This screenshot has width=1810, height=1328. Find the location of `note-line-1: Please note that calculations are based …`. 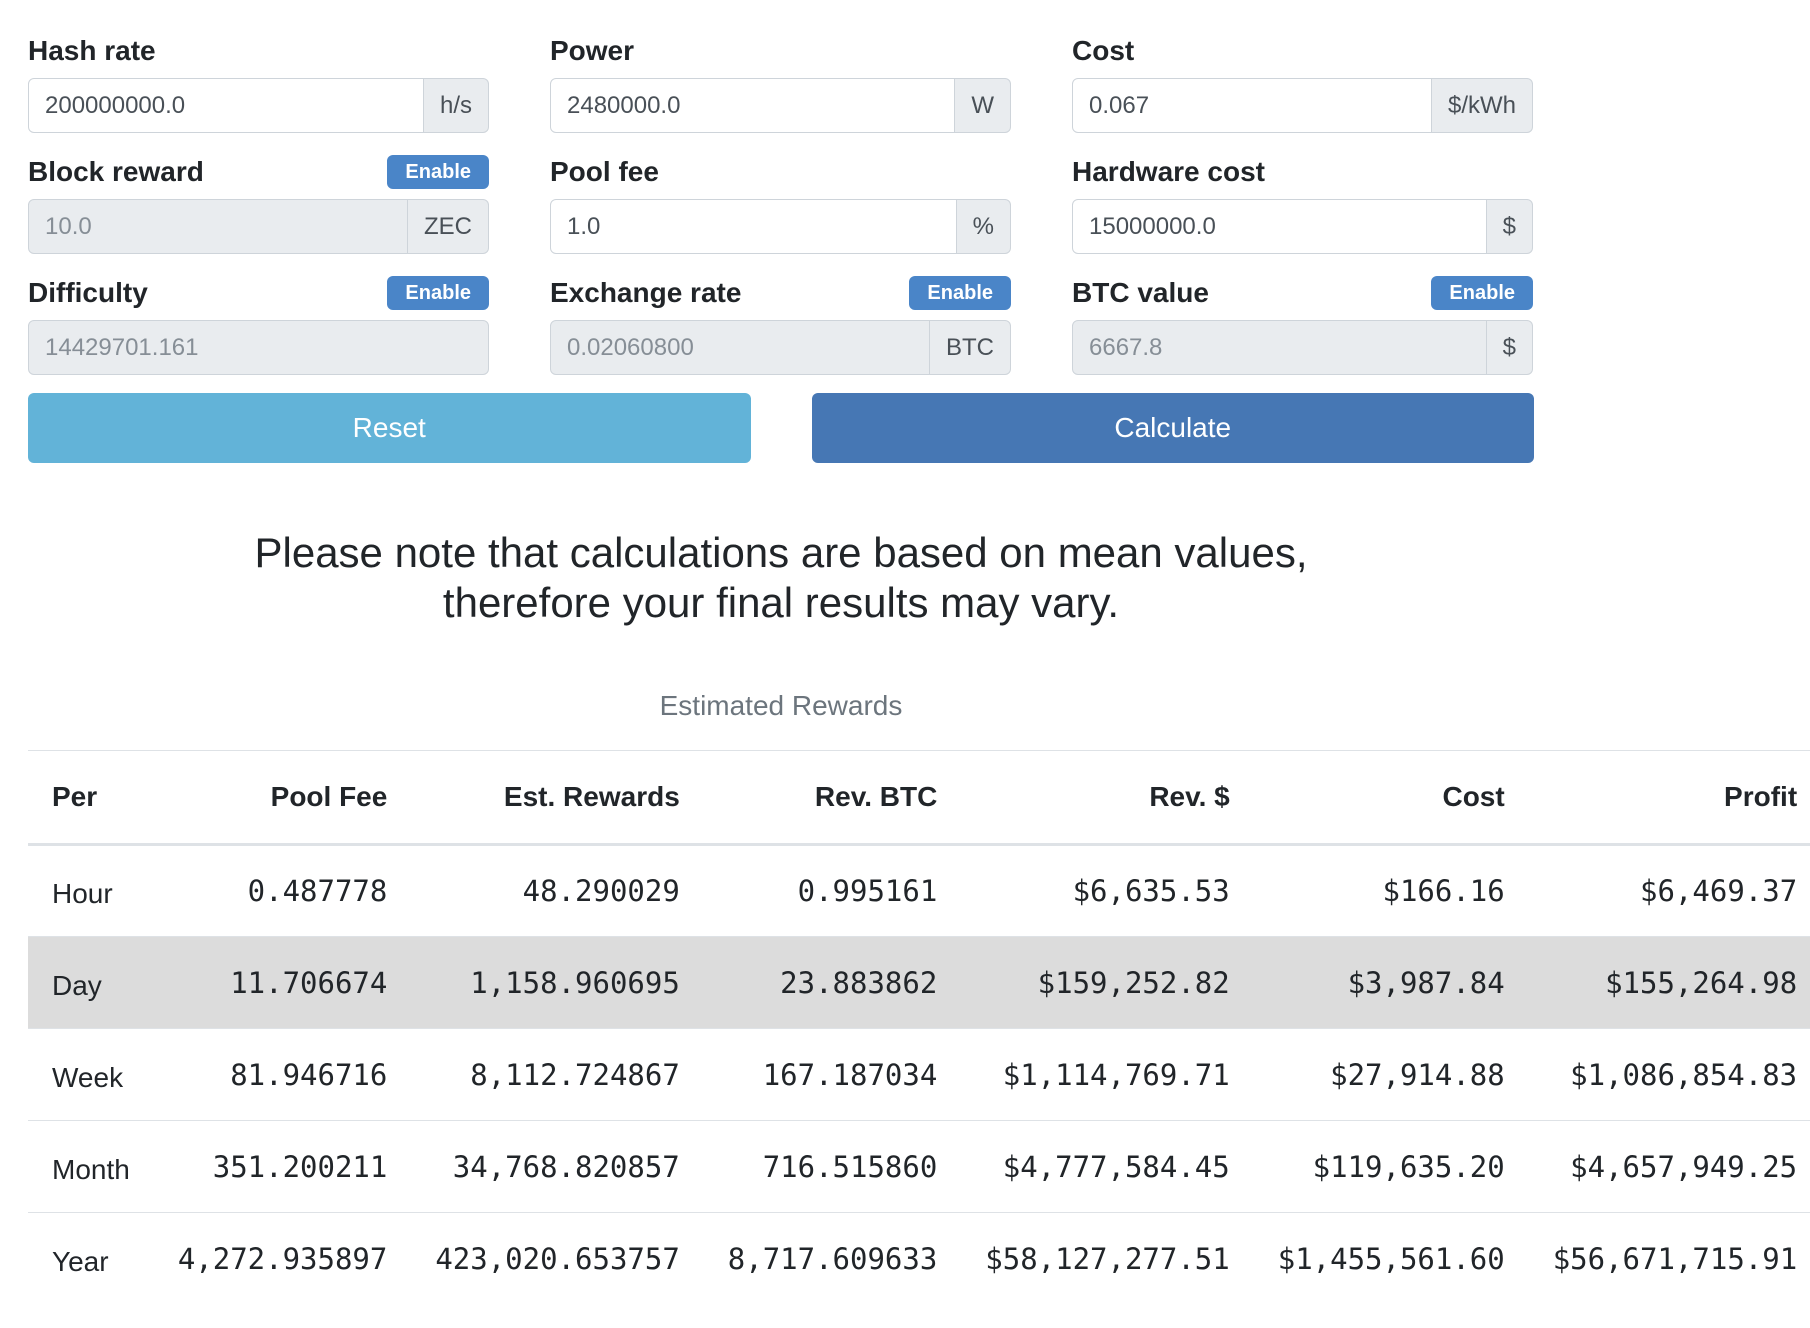

note-line-1: Please note that calculations are based … is located at coordinates (781, 552).